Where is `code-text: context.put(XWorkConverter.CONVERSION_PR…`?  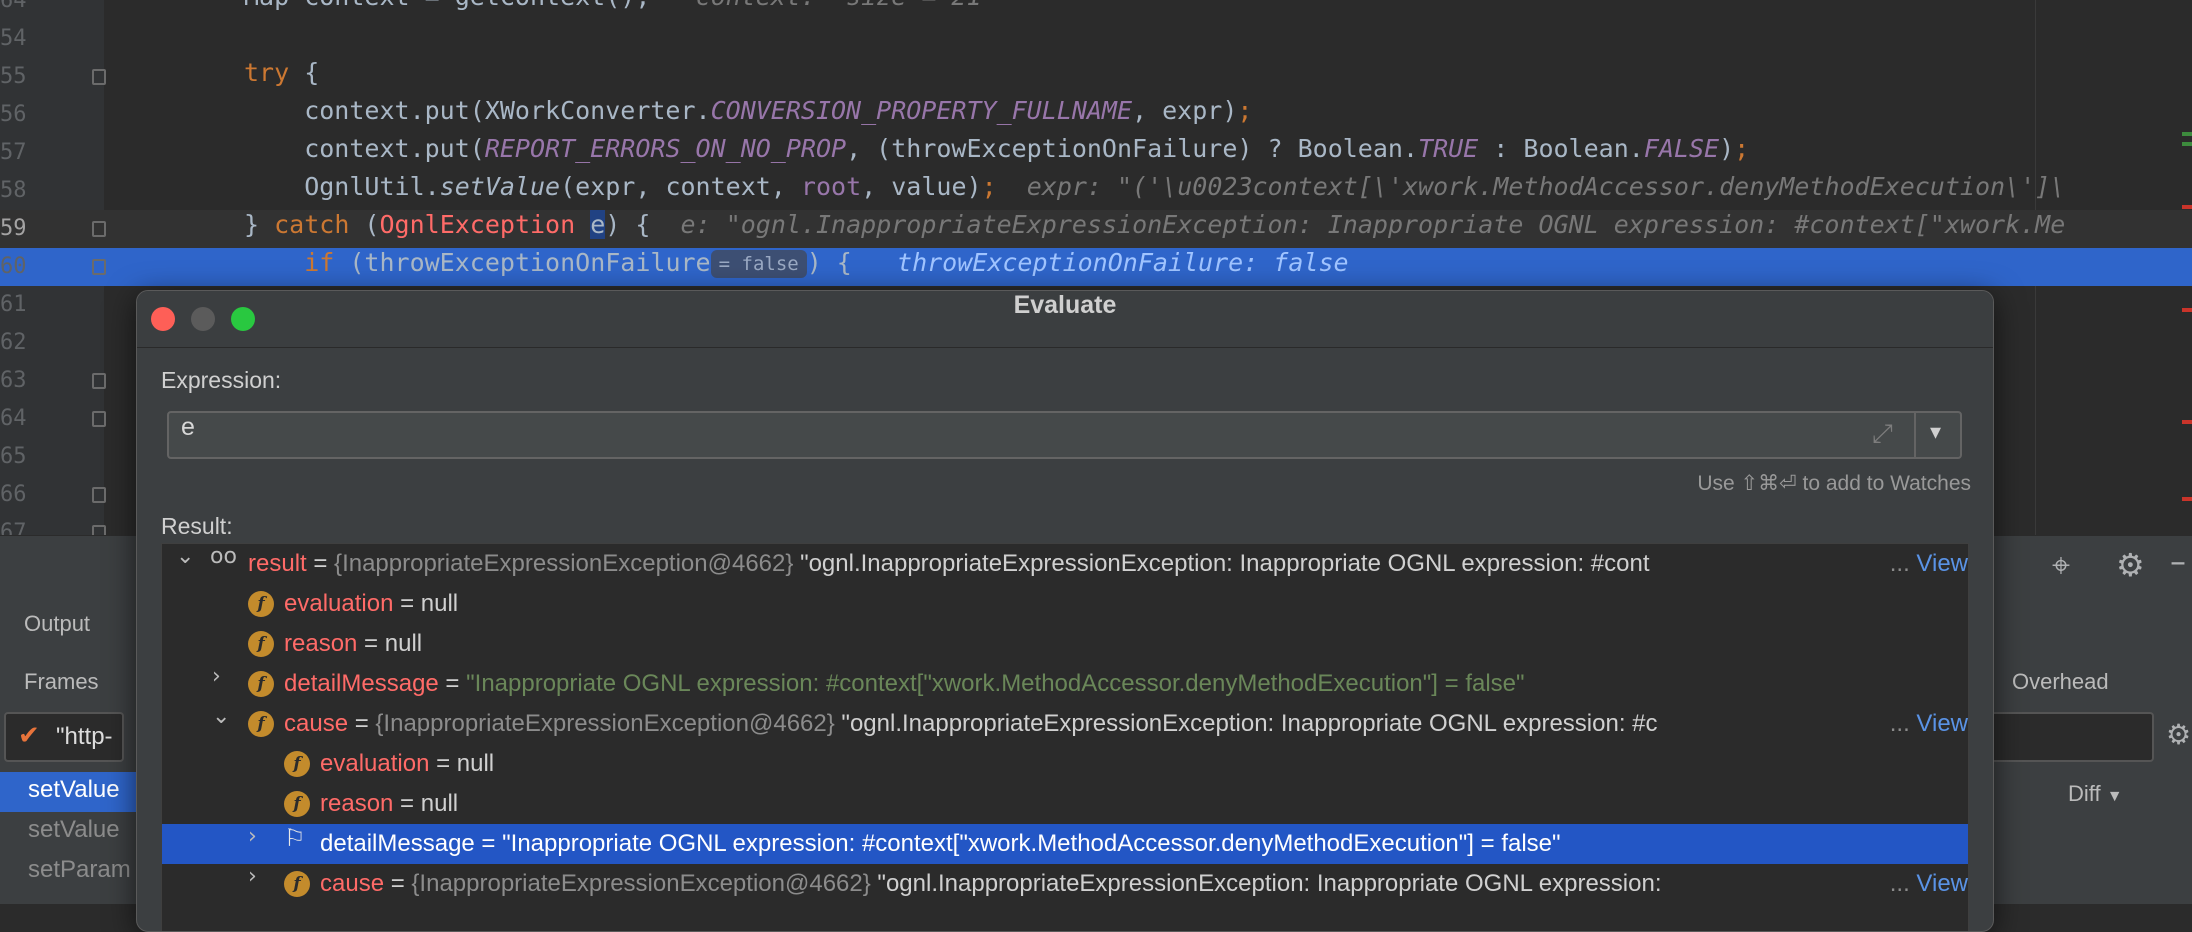 code-text: context.put(XWorkConverter.CONVERSION_PR… is located at coordinates (748, 110).